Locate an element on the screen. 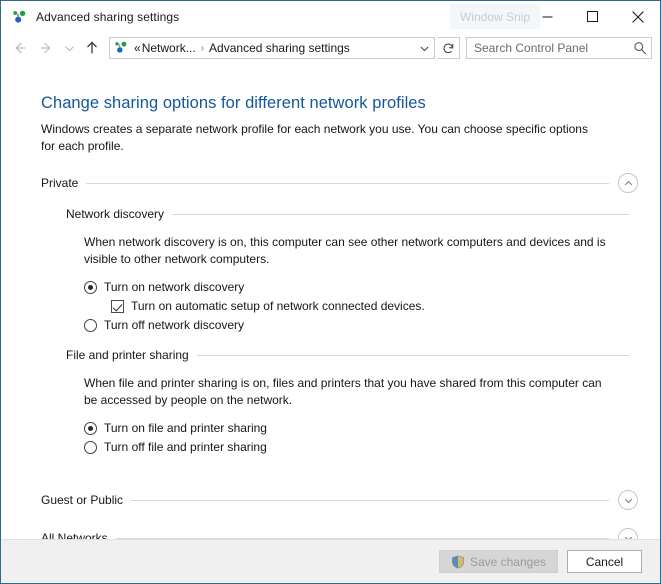  breadcrumb-item-current: Advanced sharing settings is located at coordinates (279, 48).